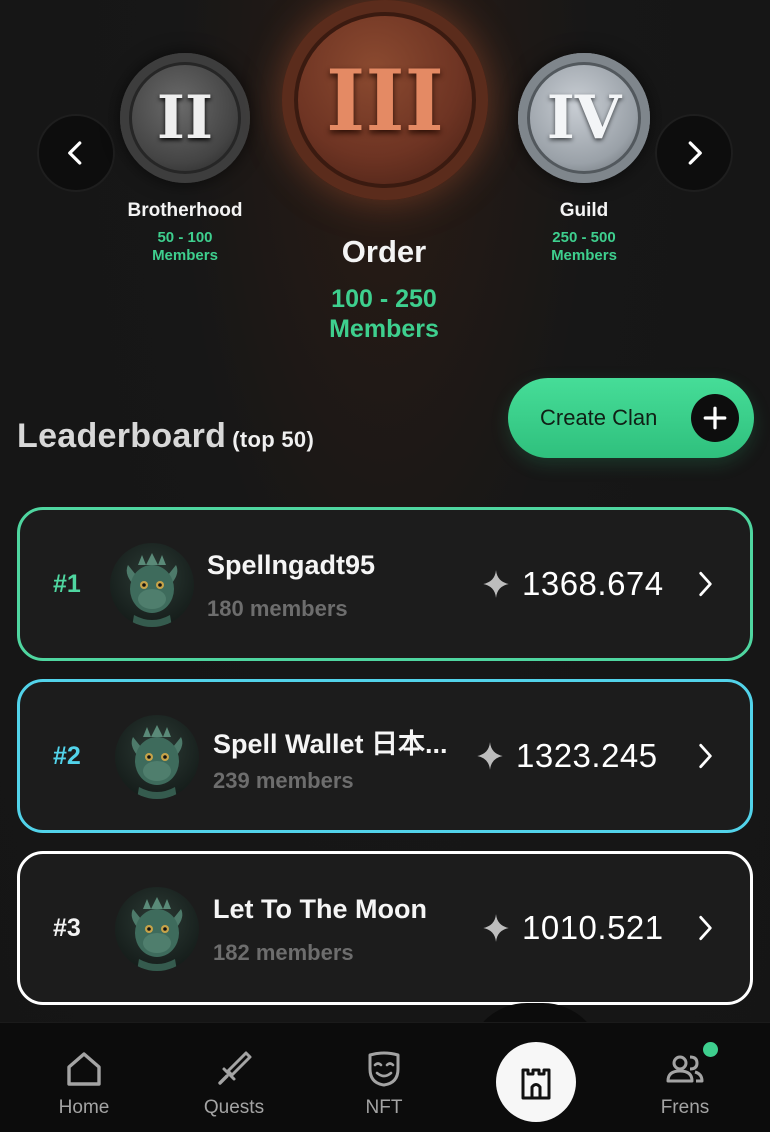  Describe the element at coordinates (122, 436) in the screenshot. I see `leaderboard-title-text: Leaderboard` at that location.